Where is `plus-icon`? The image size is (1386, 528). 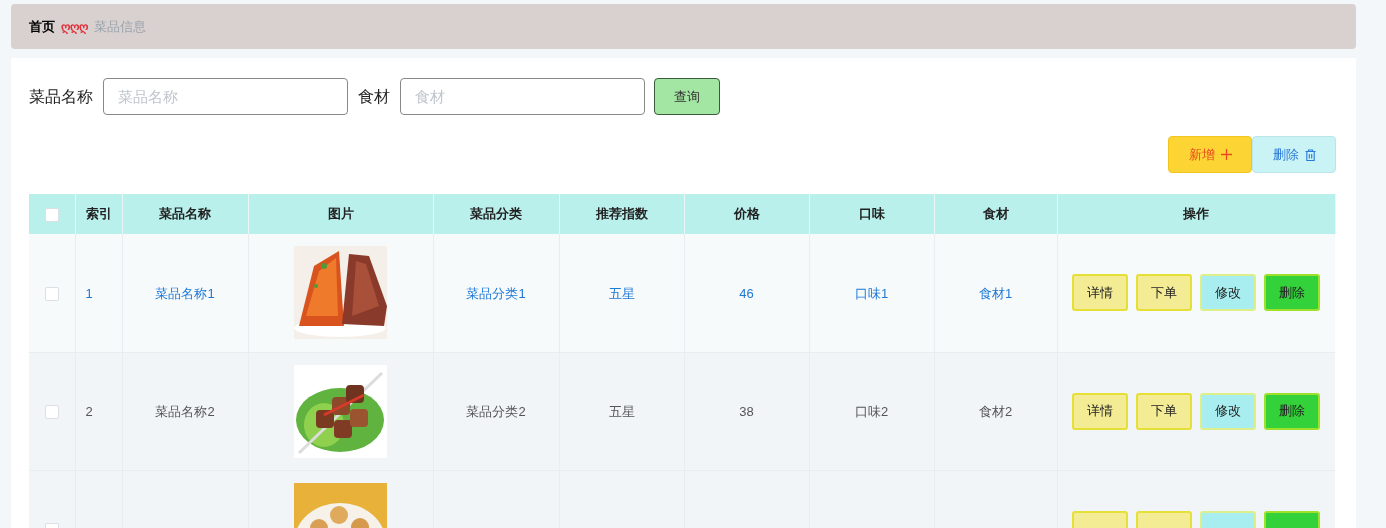 plus-icon is located at coordinates (1226, 154).